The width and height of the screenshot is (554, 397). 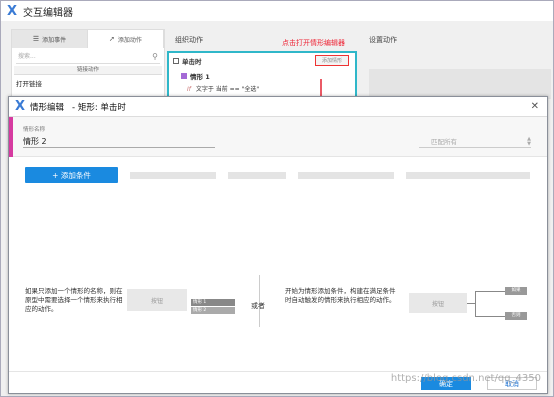 What do you see at coordinates (129, 40) in the screenshot?
I see `tab-add-action-label: 添加动作` at bounding box center [129, 40].